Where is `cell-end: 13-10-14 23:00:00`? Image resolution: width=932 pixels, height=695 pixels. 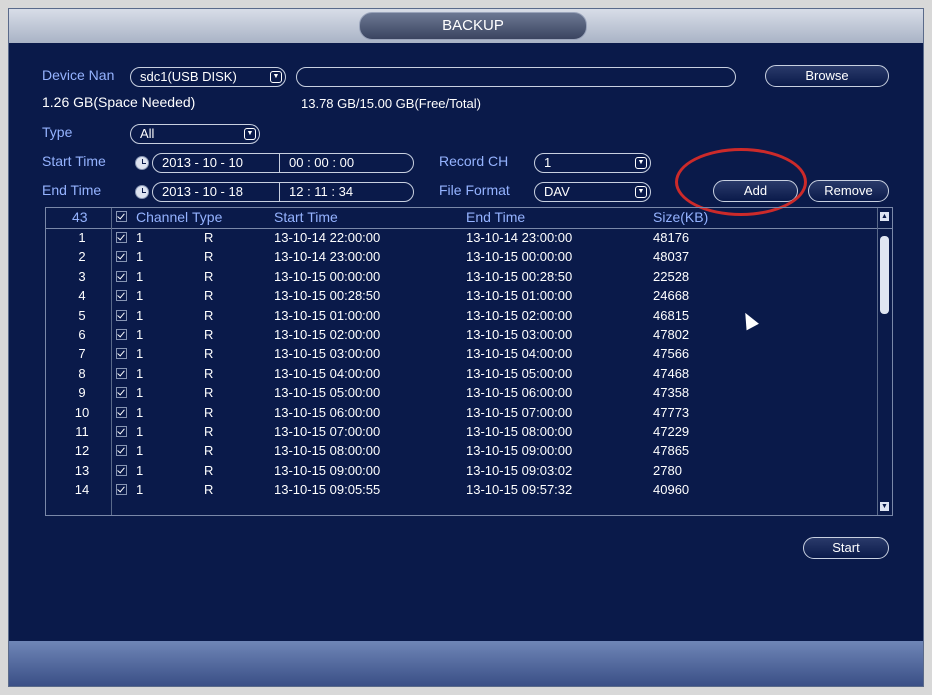 cell-end: 13-10-14 23:00:00 is located at coordinates (519, 237).